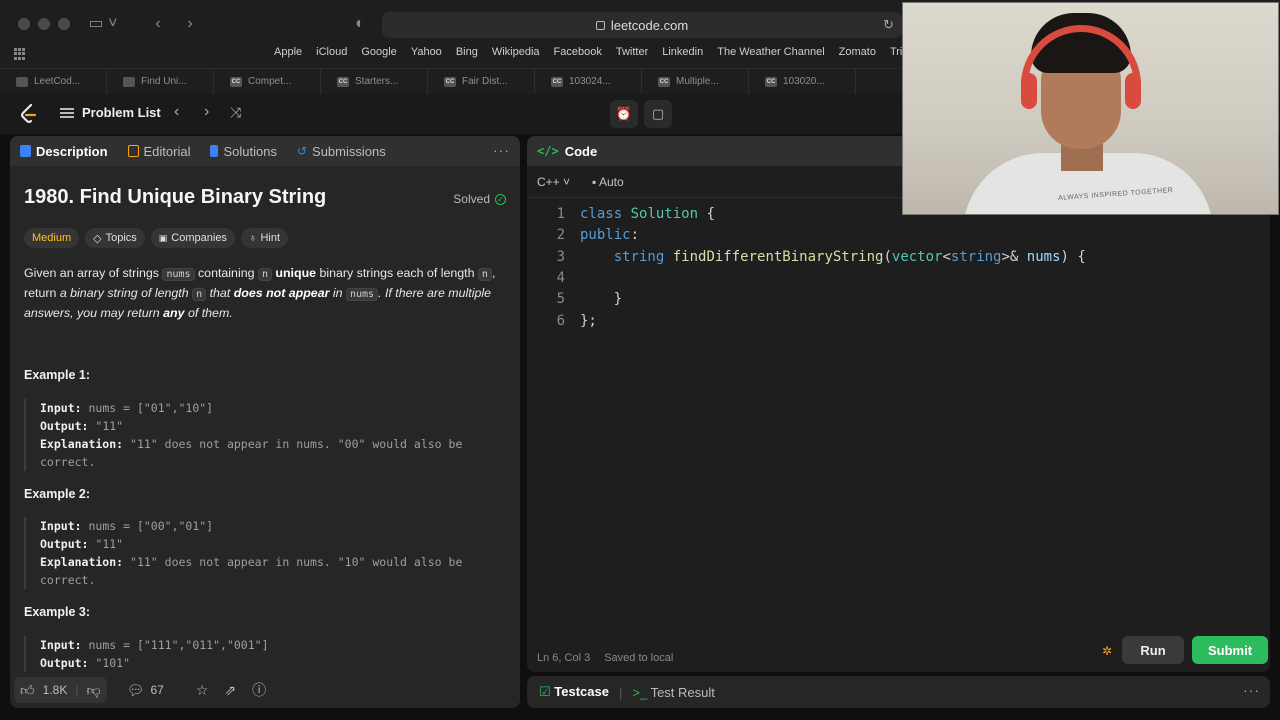 This screenshot has width=1280, height=720. What do you see at coordinates (567, 181) in the screenshot?
I see `chevron-down-icon: ˅` at bounding box center [567, 181].